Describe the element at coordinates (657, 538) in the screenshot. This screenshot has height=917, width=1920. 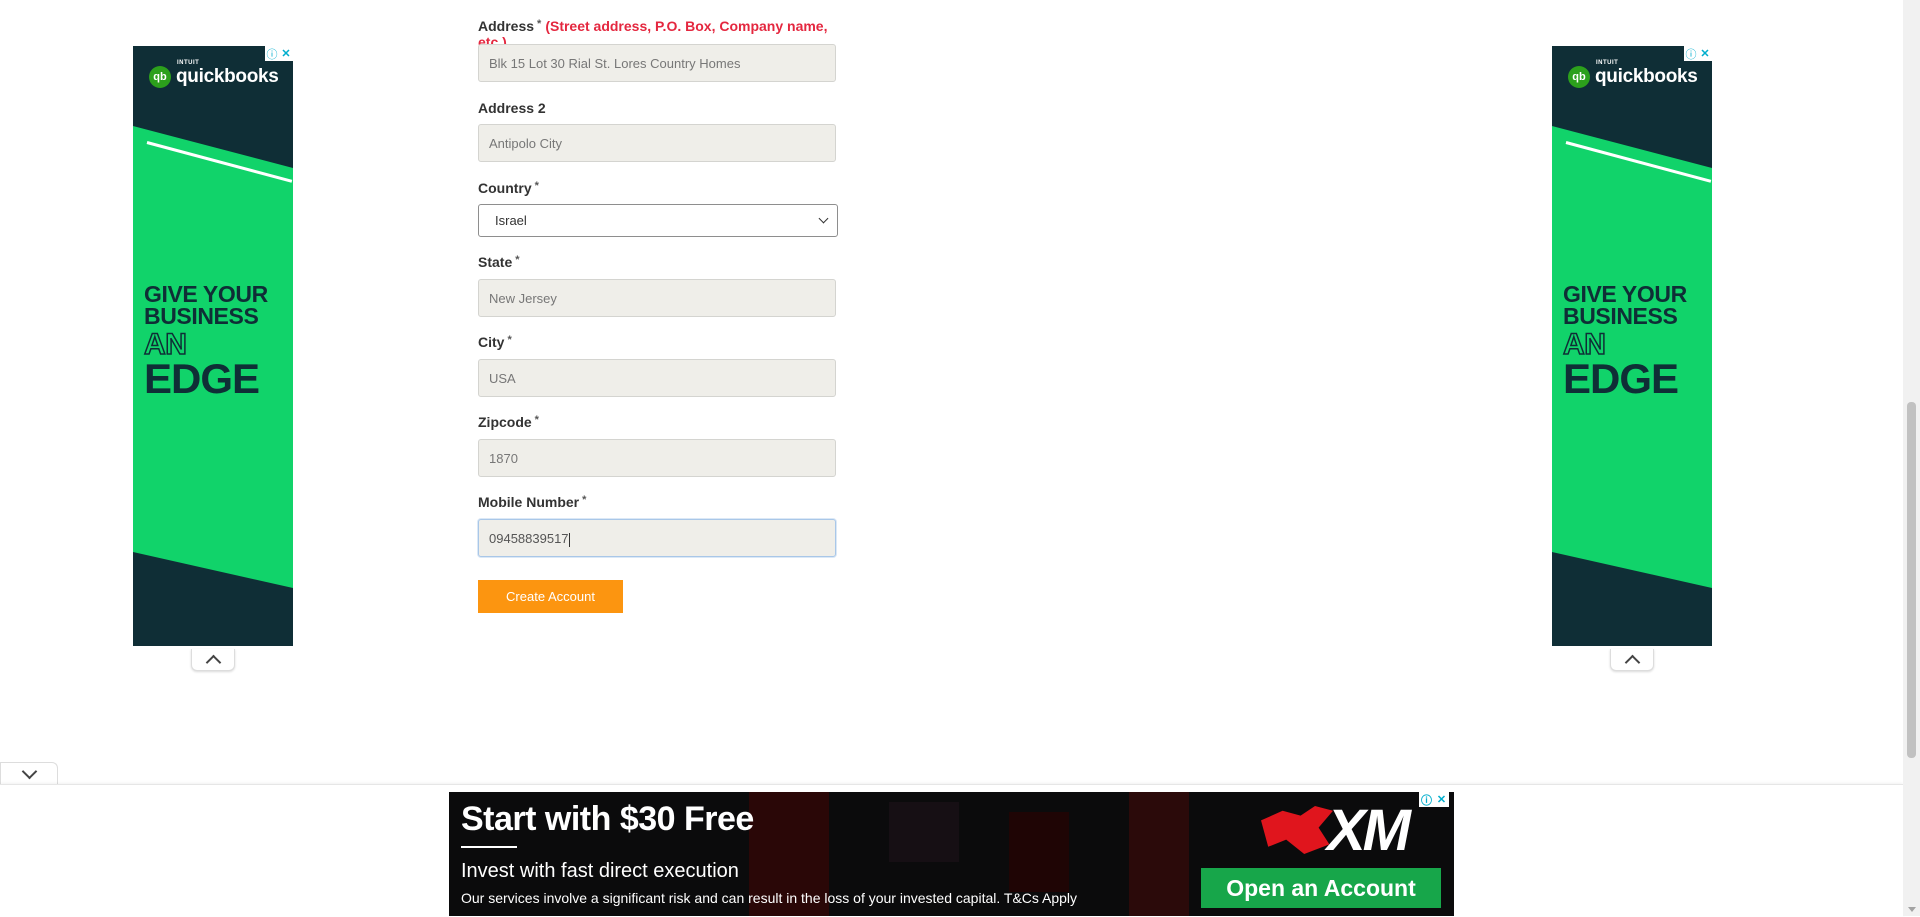
I see `mobile-input: 09458839517` at that location.